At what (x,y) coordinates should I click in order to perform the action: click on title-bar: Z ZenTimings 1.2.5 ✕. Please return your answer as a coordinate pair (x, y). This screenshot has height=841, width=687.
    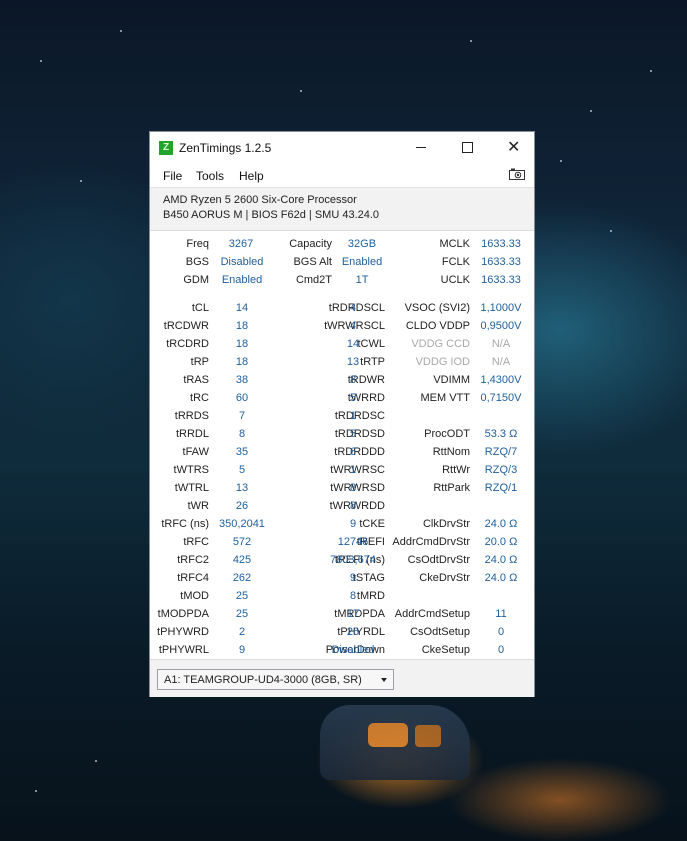
    Looking at the image, I should click on (342, 147).